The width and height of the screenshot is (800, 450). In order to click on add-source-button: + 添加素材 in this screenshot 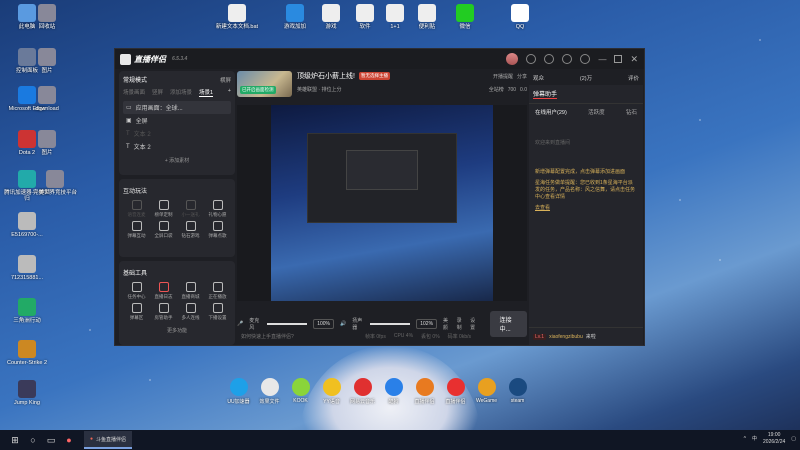, I will do `click(177, 160)`.